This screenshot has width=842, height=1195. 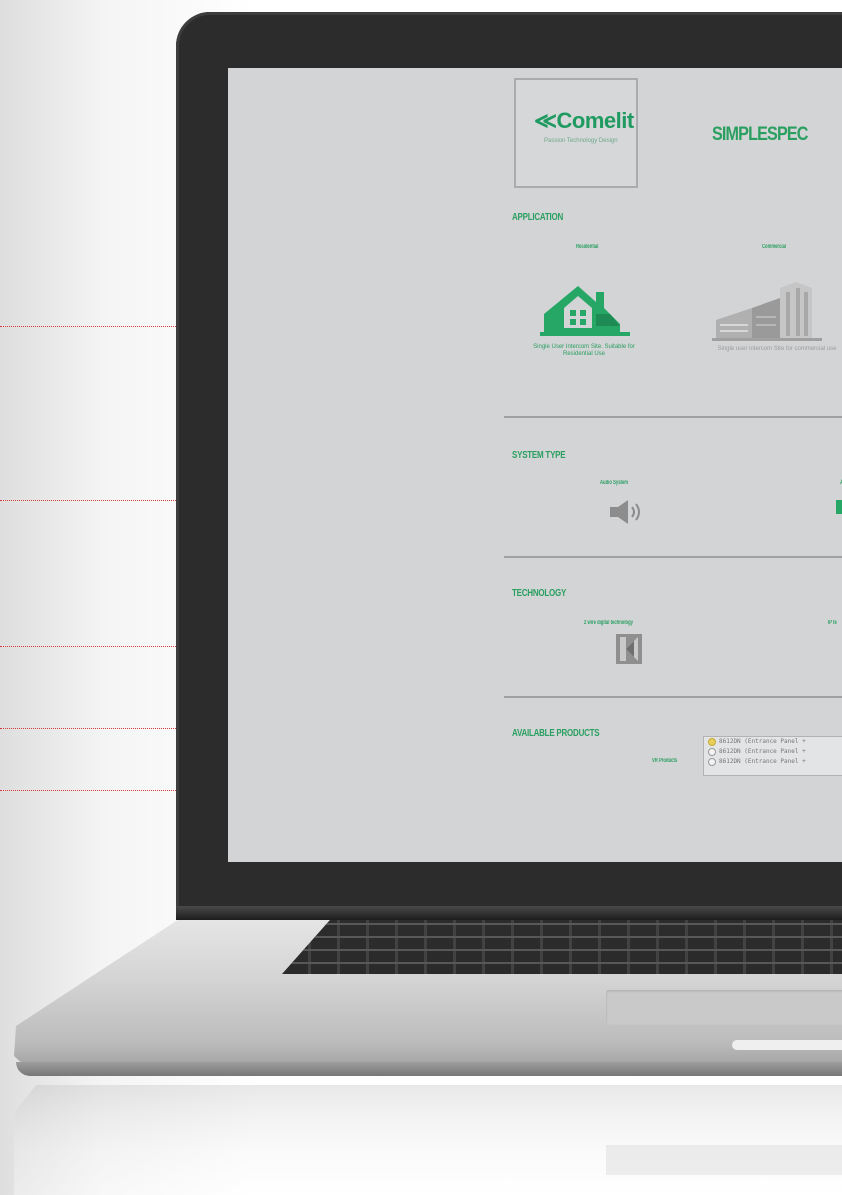 What do you see at coordinates (509, 913) in the screenshot?
I see `laptop-hinge` at bounding box center [509, 913].